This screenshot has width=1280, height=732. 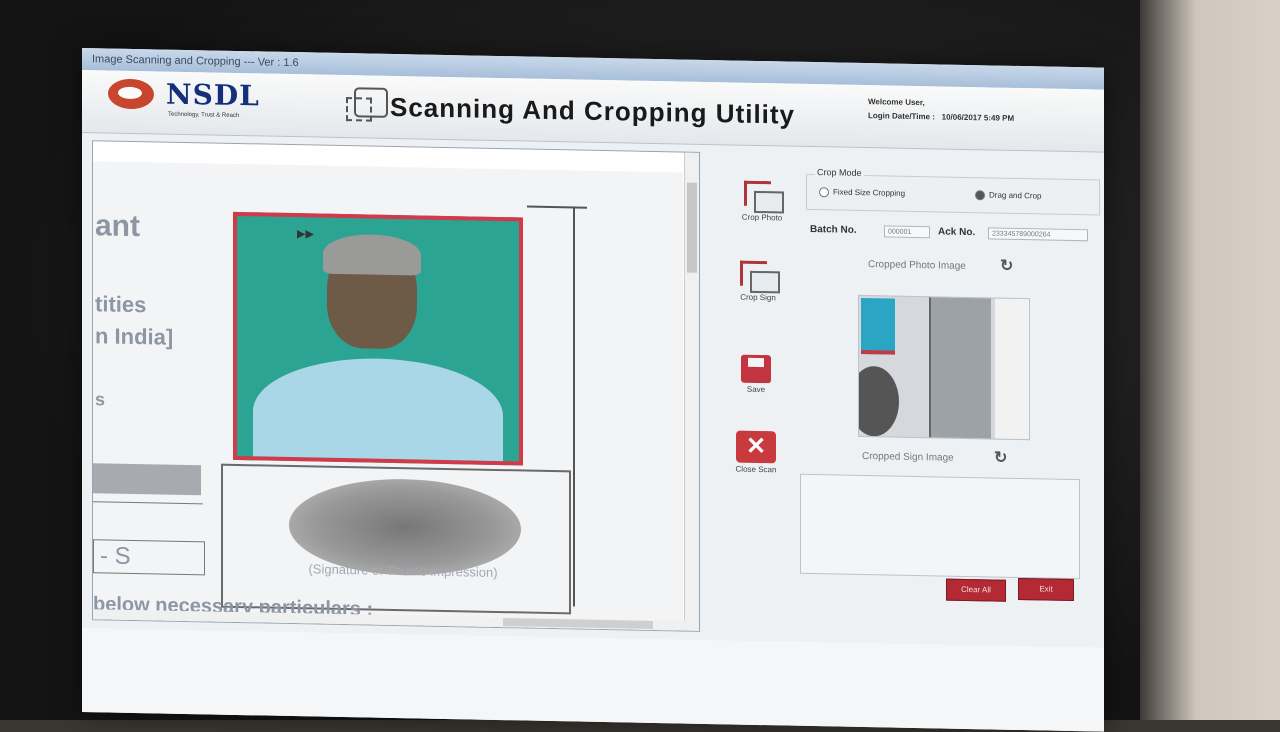 I want to click on save-button: Save, so click(x=756, y=374).